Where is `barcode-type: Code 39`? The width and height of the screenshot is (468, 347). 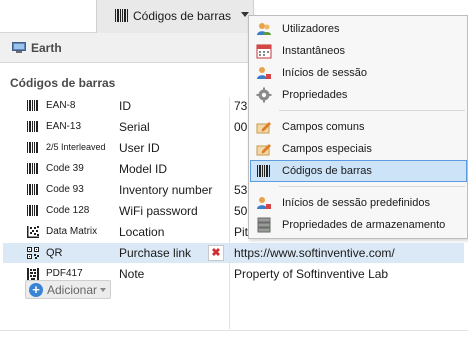
barcode-type: Code 39 is located at coordinates (65, 168).